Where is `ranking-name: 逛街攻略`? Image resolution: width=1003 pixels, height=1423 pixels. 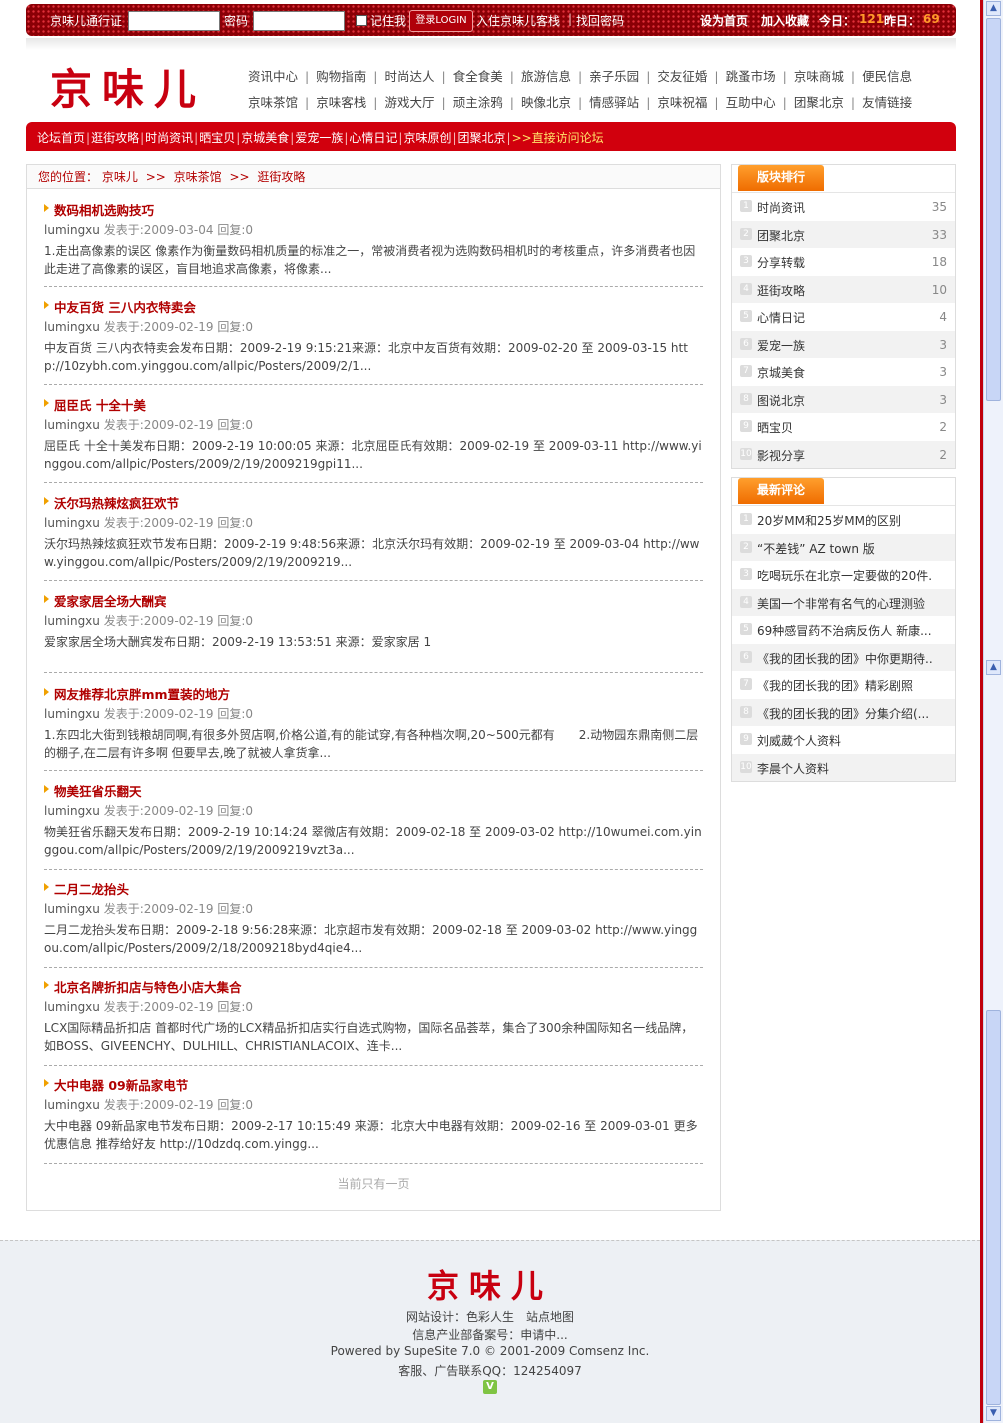
ranking-name: 逛街攻略 is located at coordinates (844, 290).